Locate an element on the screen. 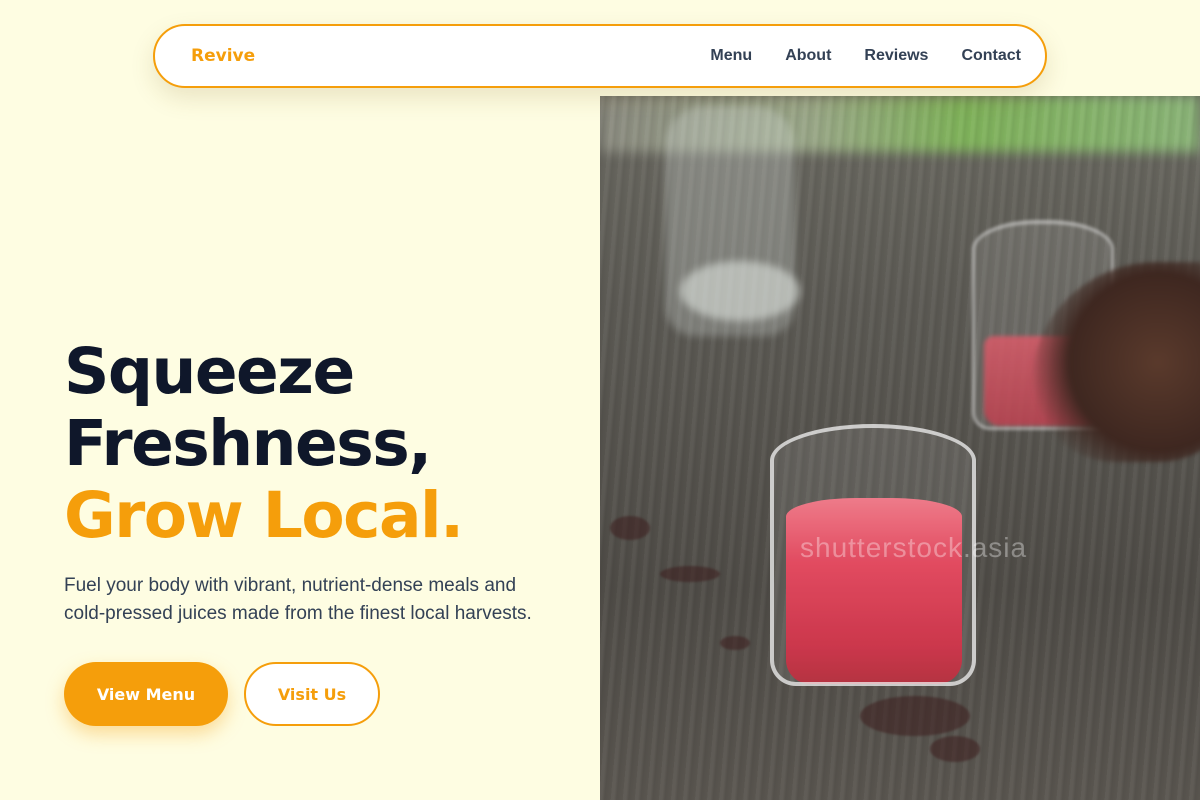  headline-accent: Grow Local. is located at coordinates (264, 515).